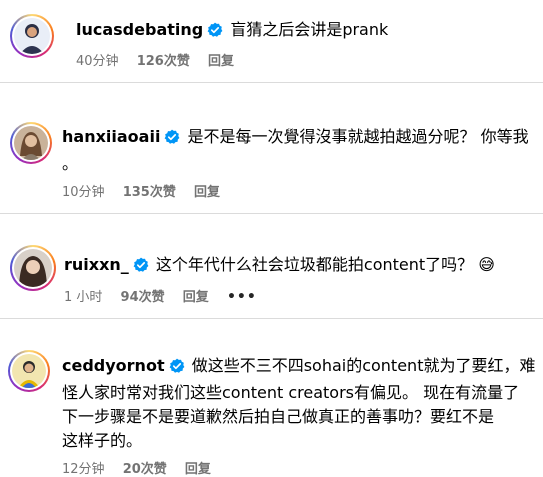 The width and height of the screenshot is (543, 477). I want to click on comment-text: 下一步骤是不是要道歉然后拍自己做真正的善事叻？要红不是, so click(278, 416).